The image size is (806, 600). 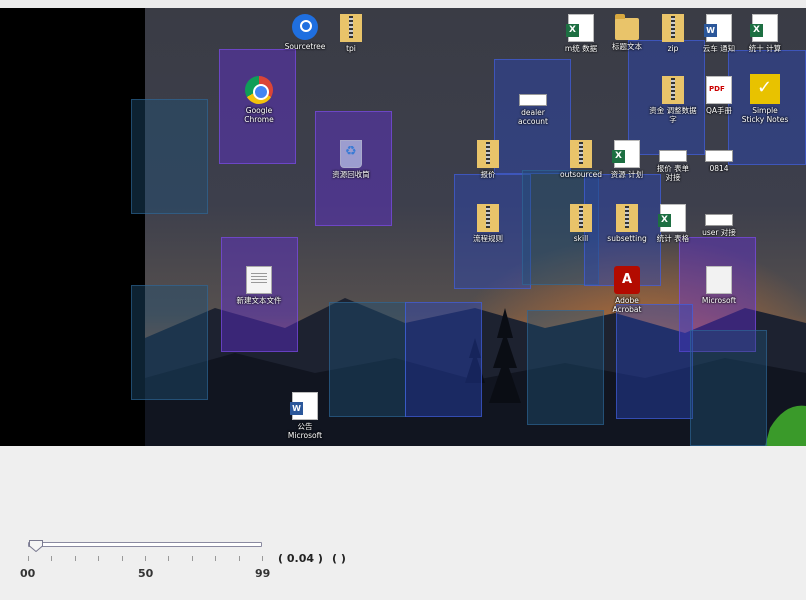 I want to click on slider-max-label: 99, so click(x=263, y=573).